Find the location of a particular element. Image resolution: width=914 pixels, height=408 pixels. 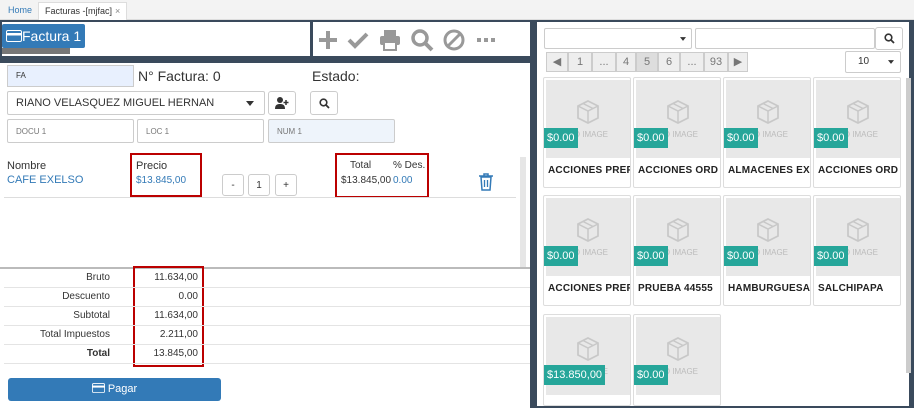

pay-button-label: Pagar is located at coordinates (122, 389).